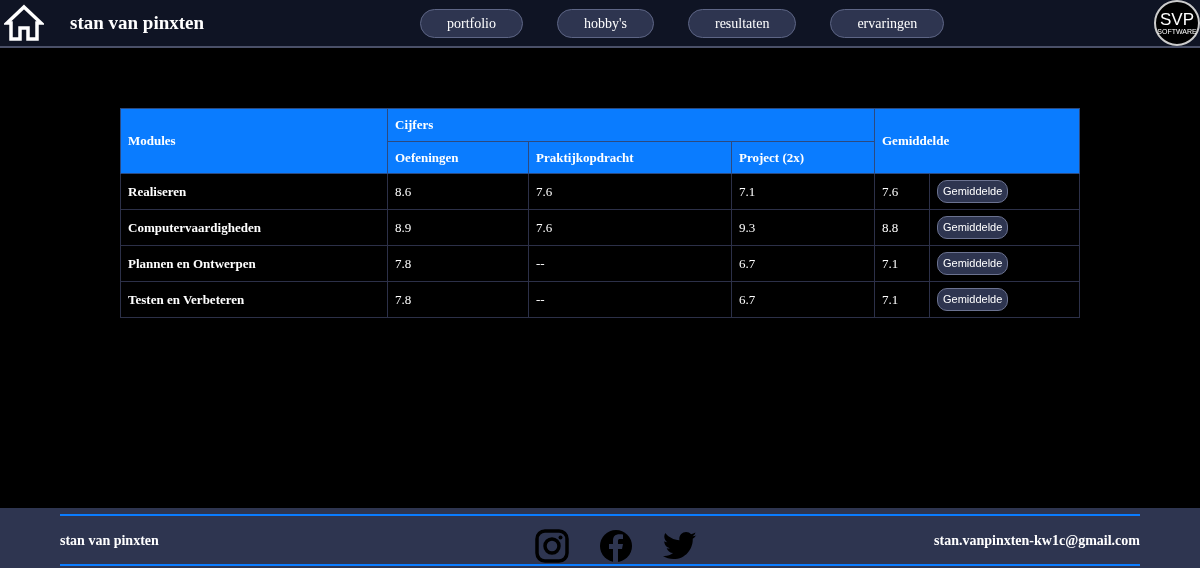  I want to click on nav-button: ervaringen, so click(887, 23).